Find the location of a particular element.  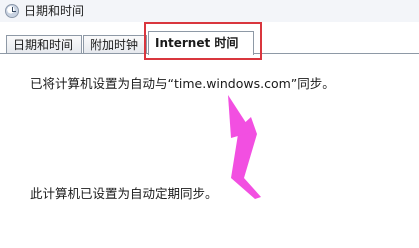

pointer-arrow-icon is located at coordinates (244, 147).